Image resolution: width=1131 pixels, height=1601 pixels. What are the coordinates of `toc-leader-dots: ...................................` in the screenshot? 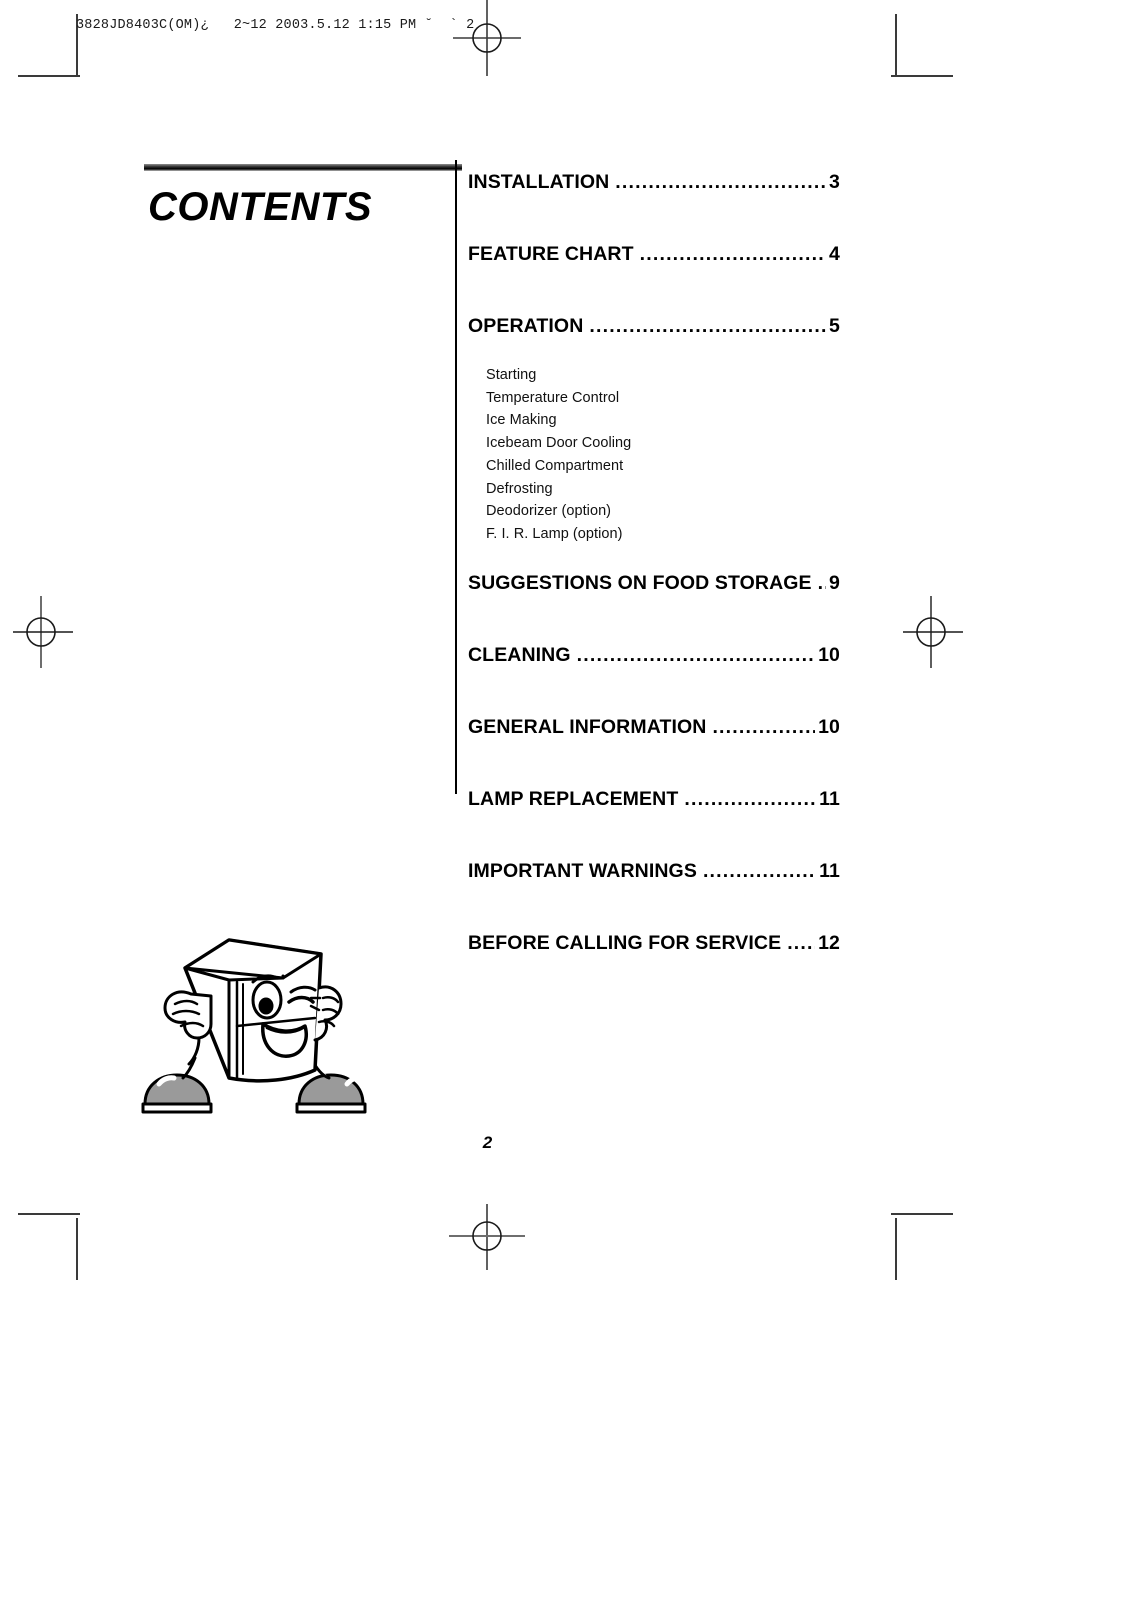 It's located at (732, 255).